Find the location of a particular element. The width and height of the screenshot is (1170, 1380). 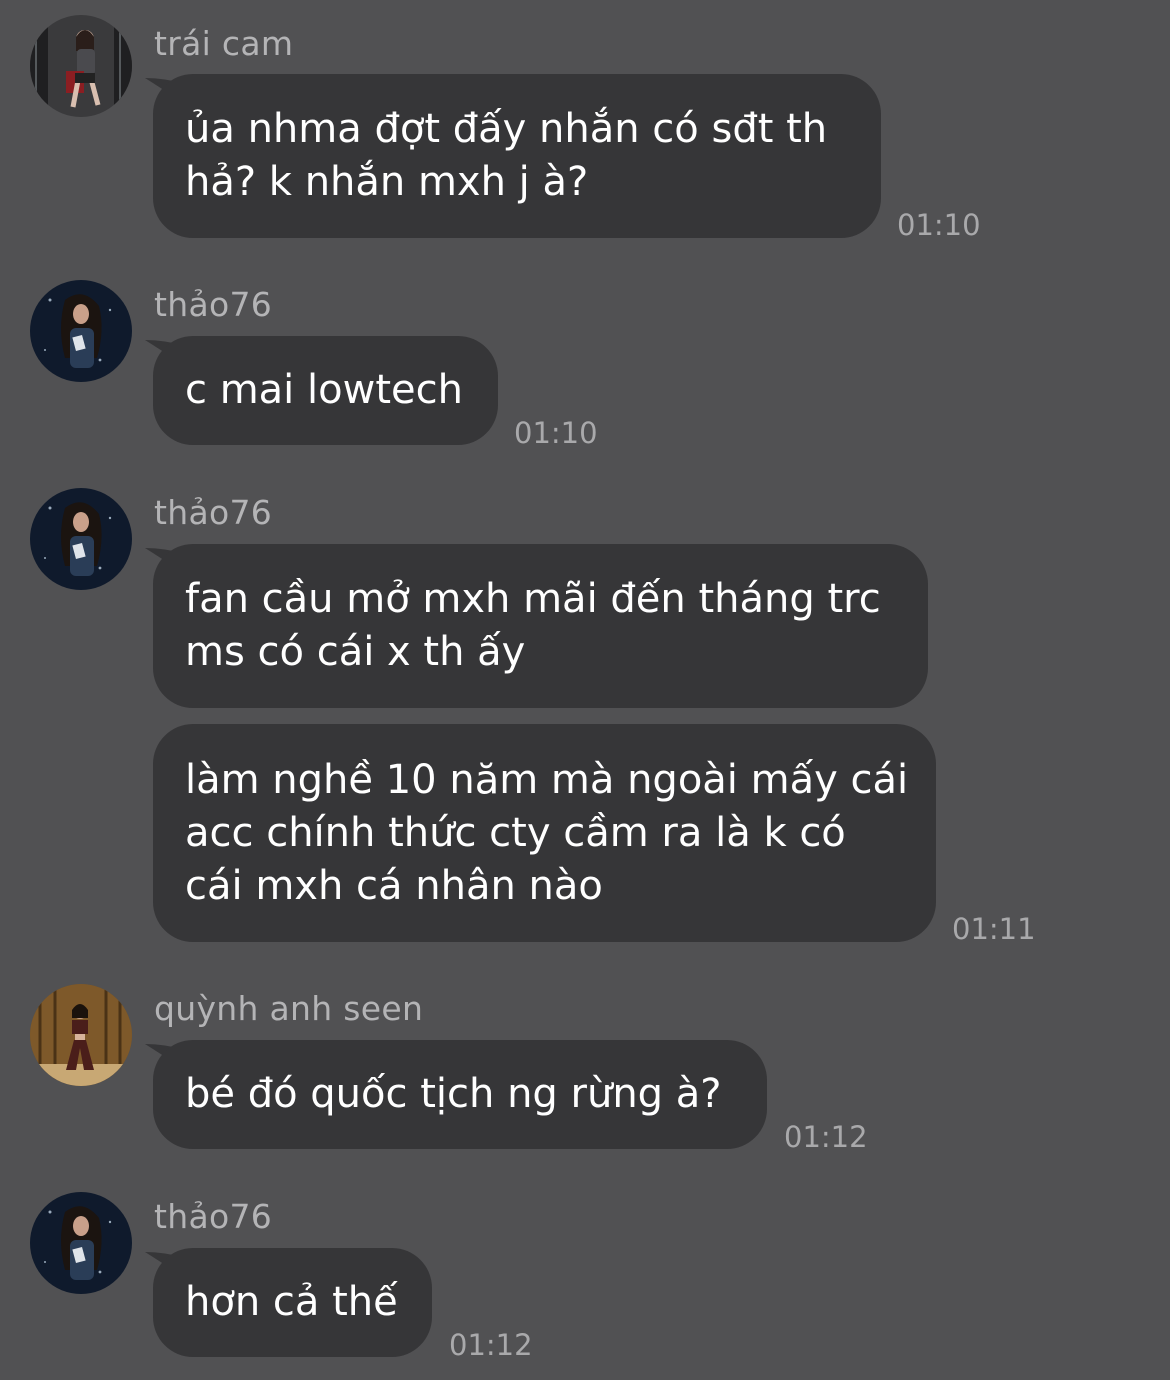

sender-name: quỳnh anh seen is located at coordinates (289, 1008).